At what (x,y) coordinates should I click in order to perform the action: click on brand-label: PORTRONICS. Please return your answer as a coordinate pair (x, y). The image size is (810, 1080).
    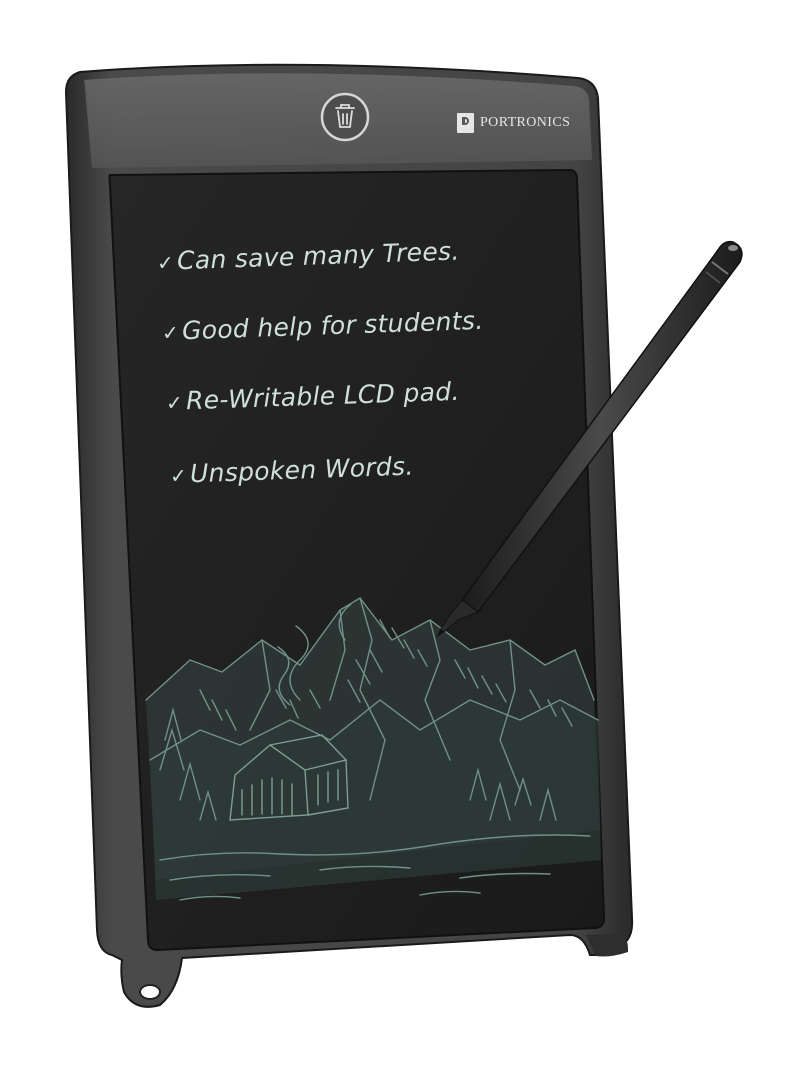
    Looking at the image, I should click on (513, 123).